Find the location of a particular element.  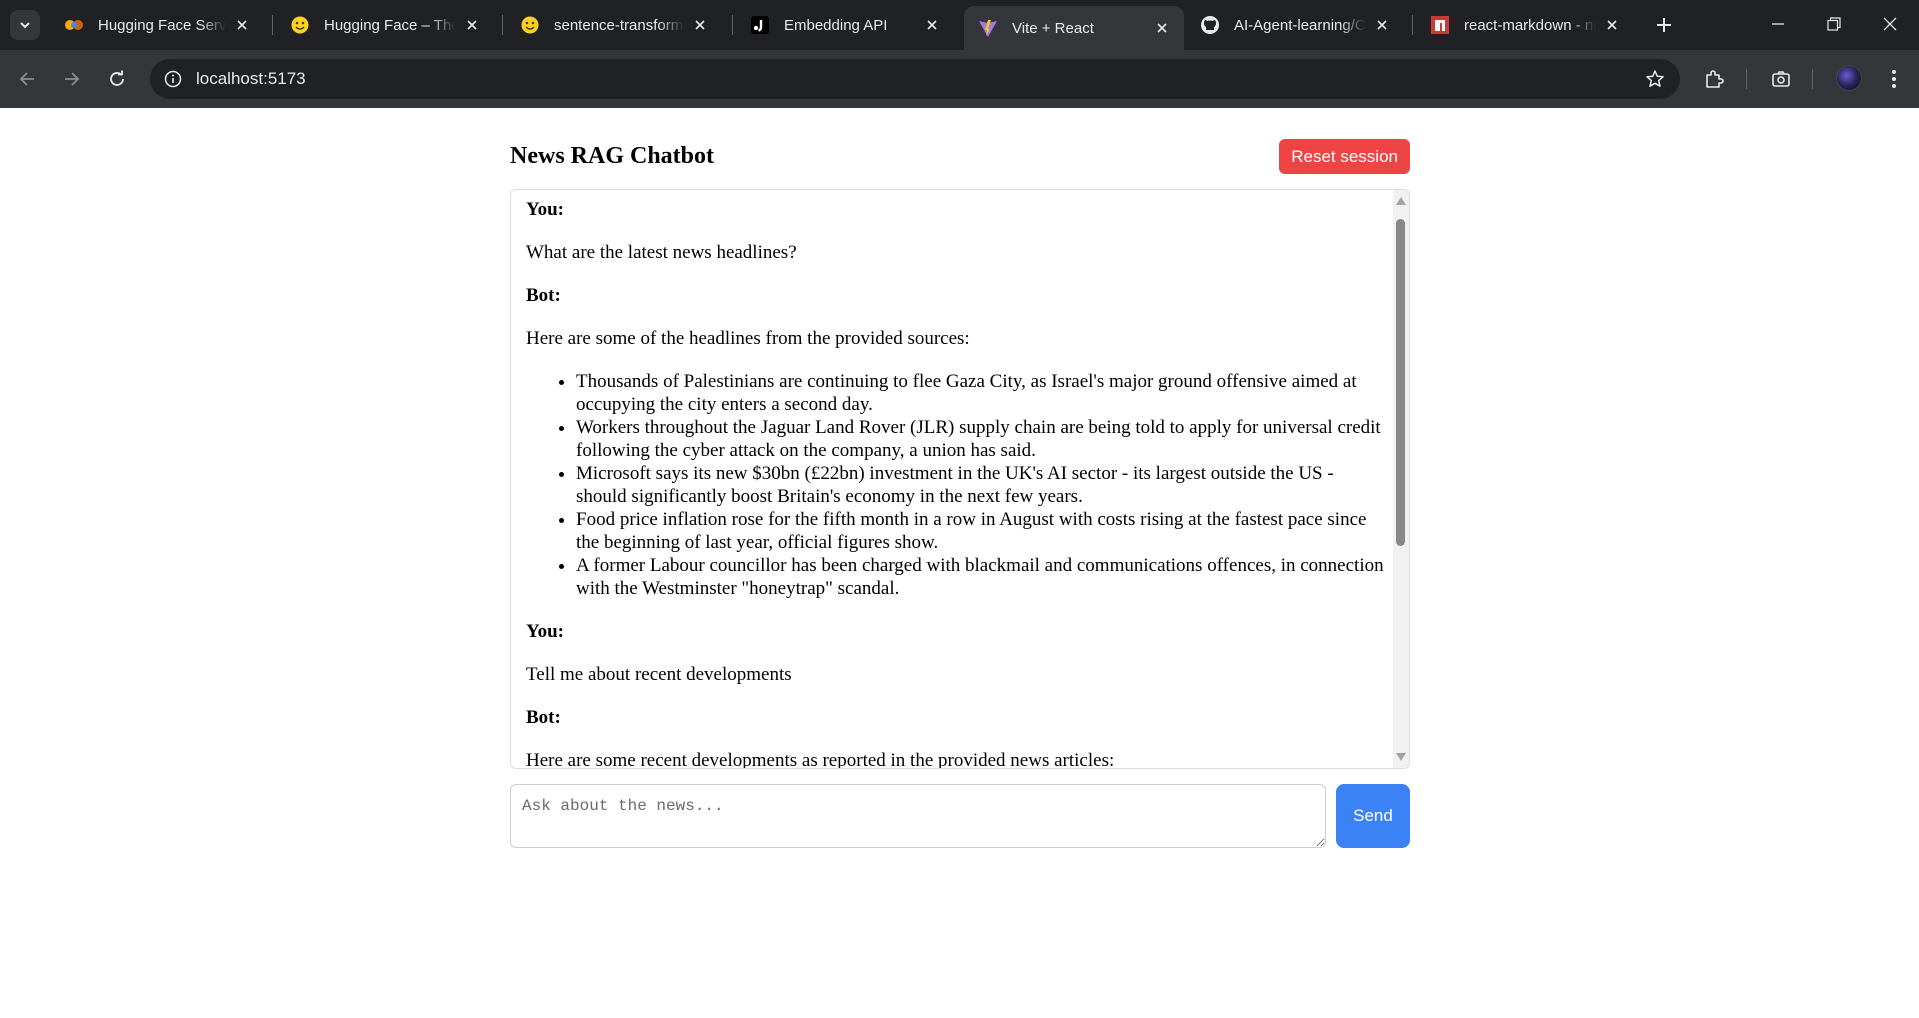

puzzle-icon is located at coordinates (1715, 79).